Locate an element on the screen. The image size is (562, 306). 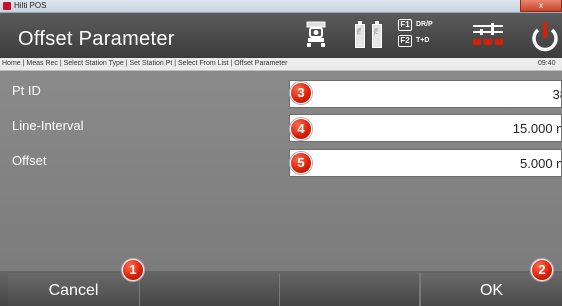
offset-label: Offset is located at coordinates (29, 160).